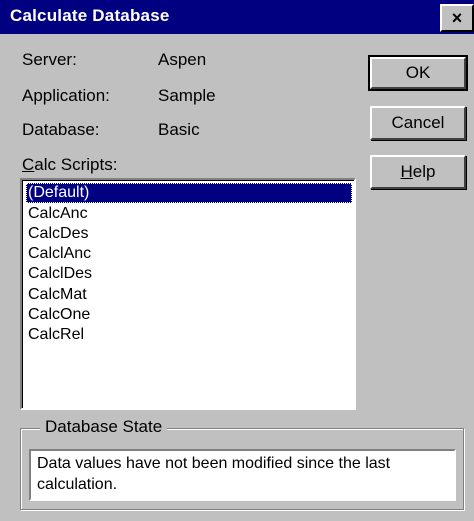 The width and height of the screenshot is (474, 521). What do you see at coordinates (66, 95) in the screenshot?
I see `application-label: Application:` at bounding box center [66, 95].